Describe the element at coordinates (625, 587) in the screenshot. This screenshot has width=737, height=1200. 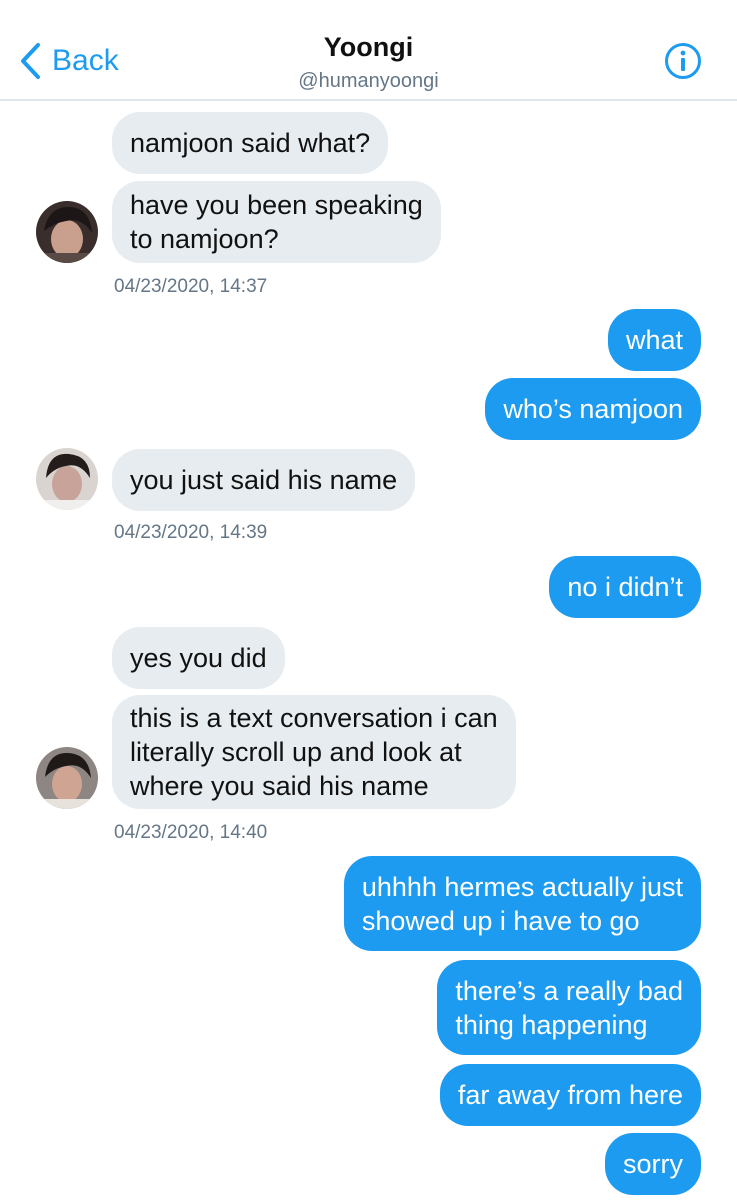
I see `message-outgoing: no i didn’t` at that location.